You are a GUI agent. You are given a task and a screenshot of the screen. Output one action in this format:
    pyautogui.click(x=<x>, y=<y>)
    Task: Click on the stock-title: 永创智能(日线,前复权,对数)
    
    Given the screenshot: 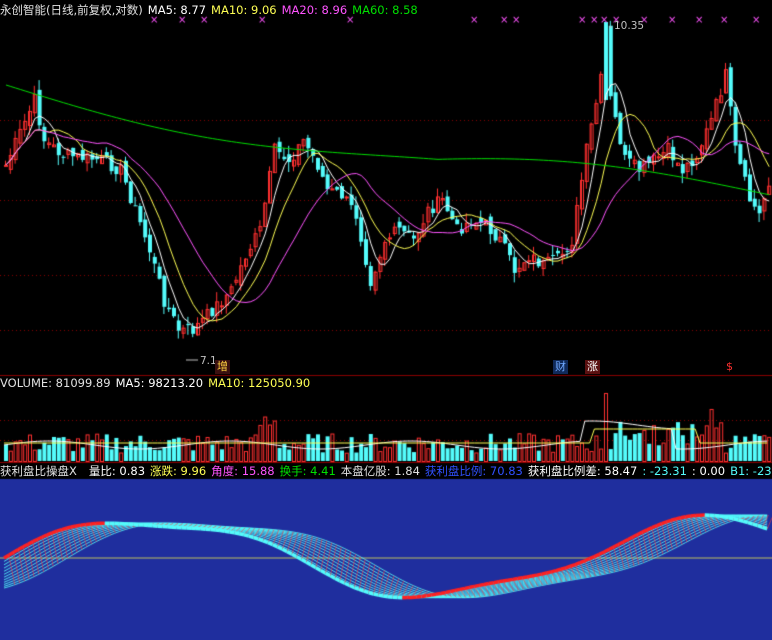 What is the action you would take?
    pyautogui.click(x=71, y=10)
    